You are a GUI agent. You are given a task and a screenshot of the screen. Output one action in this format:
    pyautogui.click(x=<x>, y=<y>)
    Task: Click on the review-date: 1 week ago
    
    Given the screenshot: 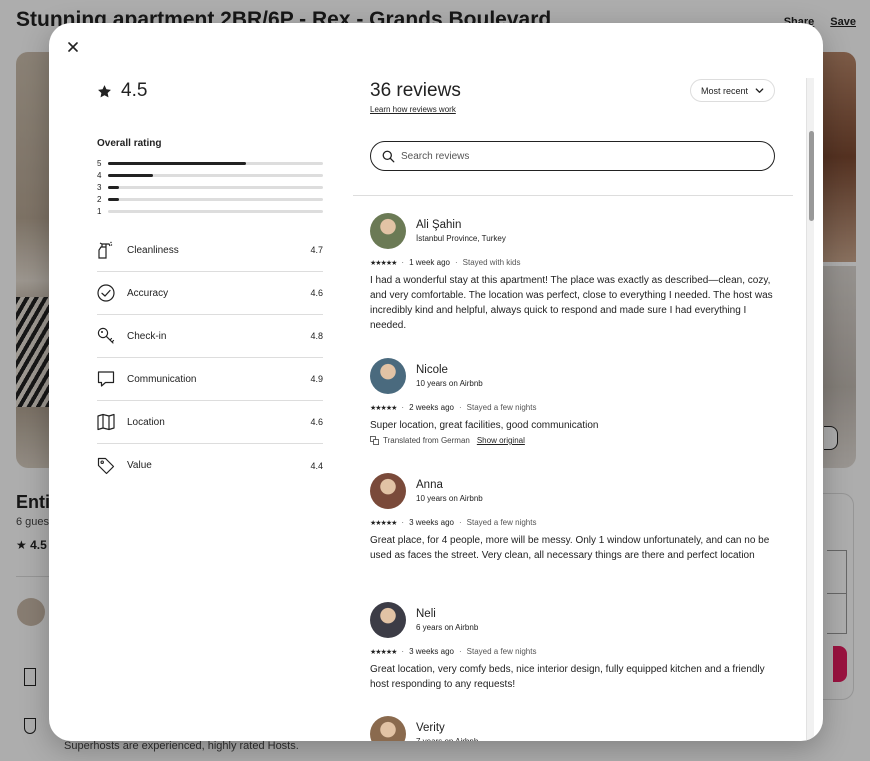 What is the action you would take?
    pyautogui.click(x=429, y=262)
    